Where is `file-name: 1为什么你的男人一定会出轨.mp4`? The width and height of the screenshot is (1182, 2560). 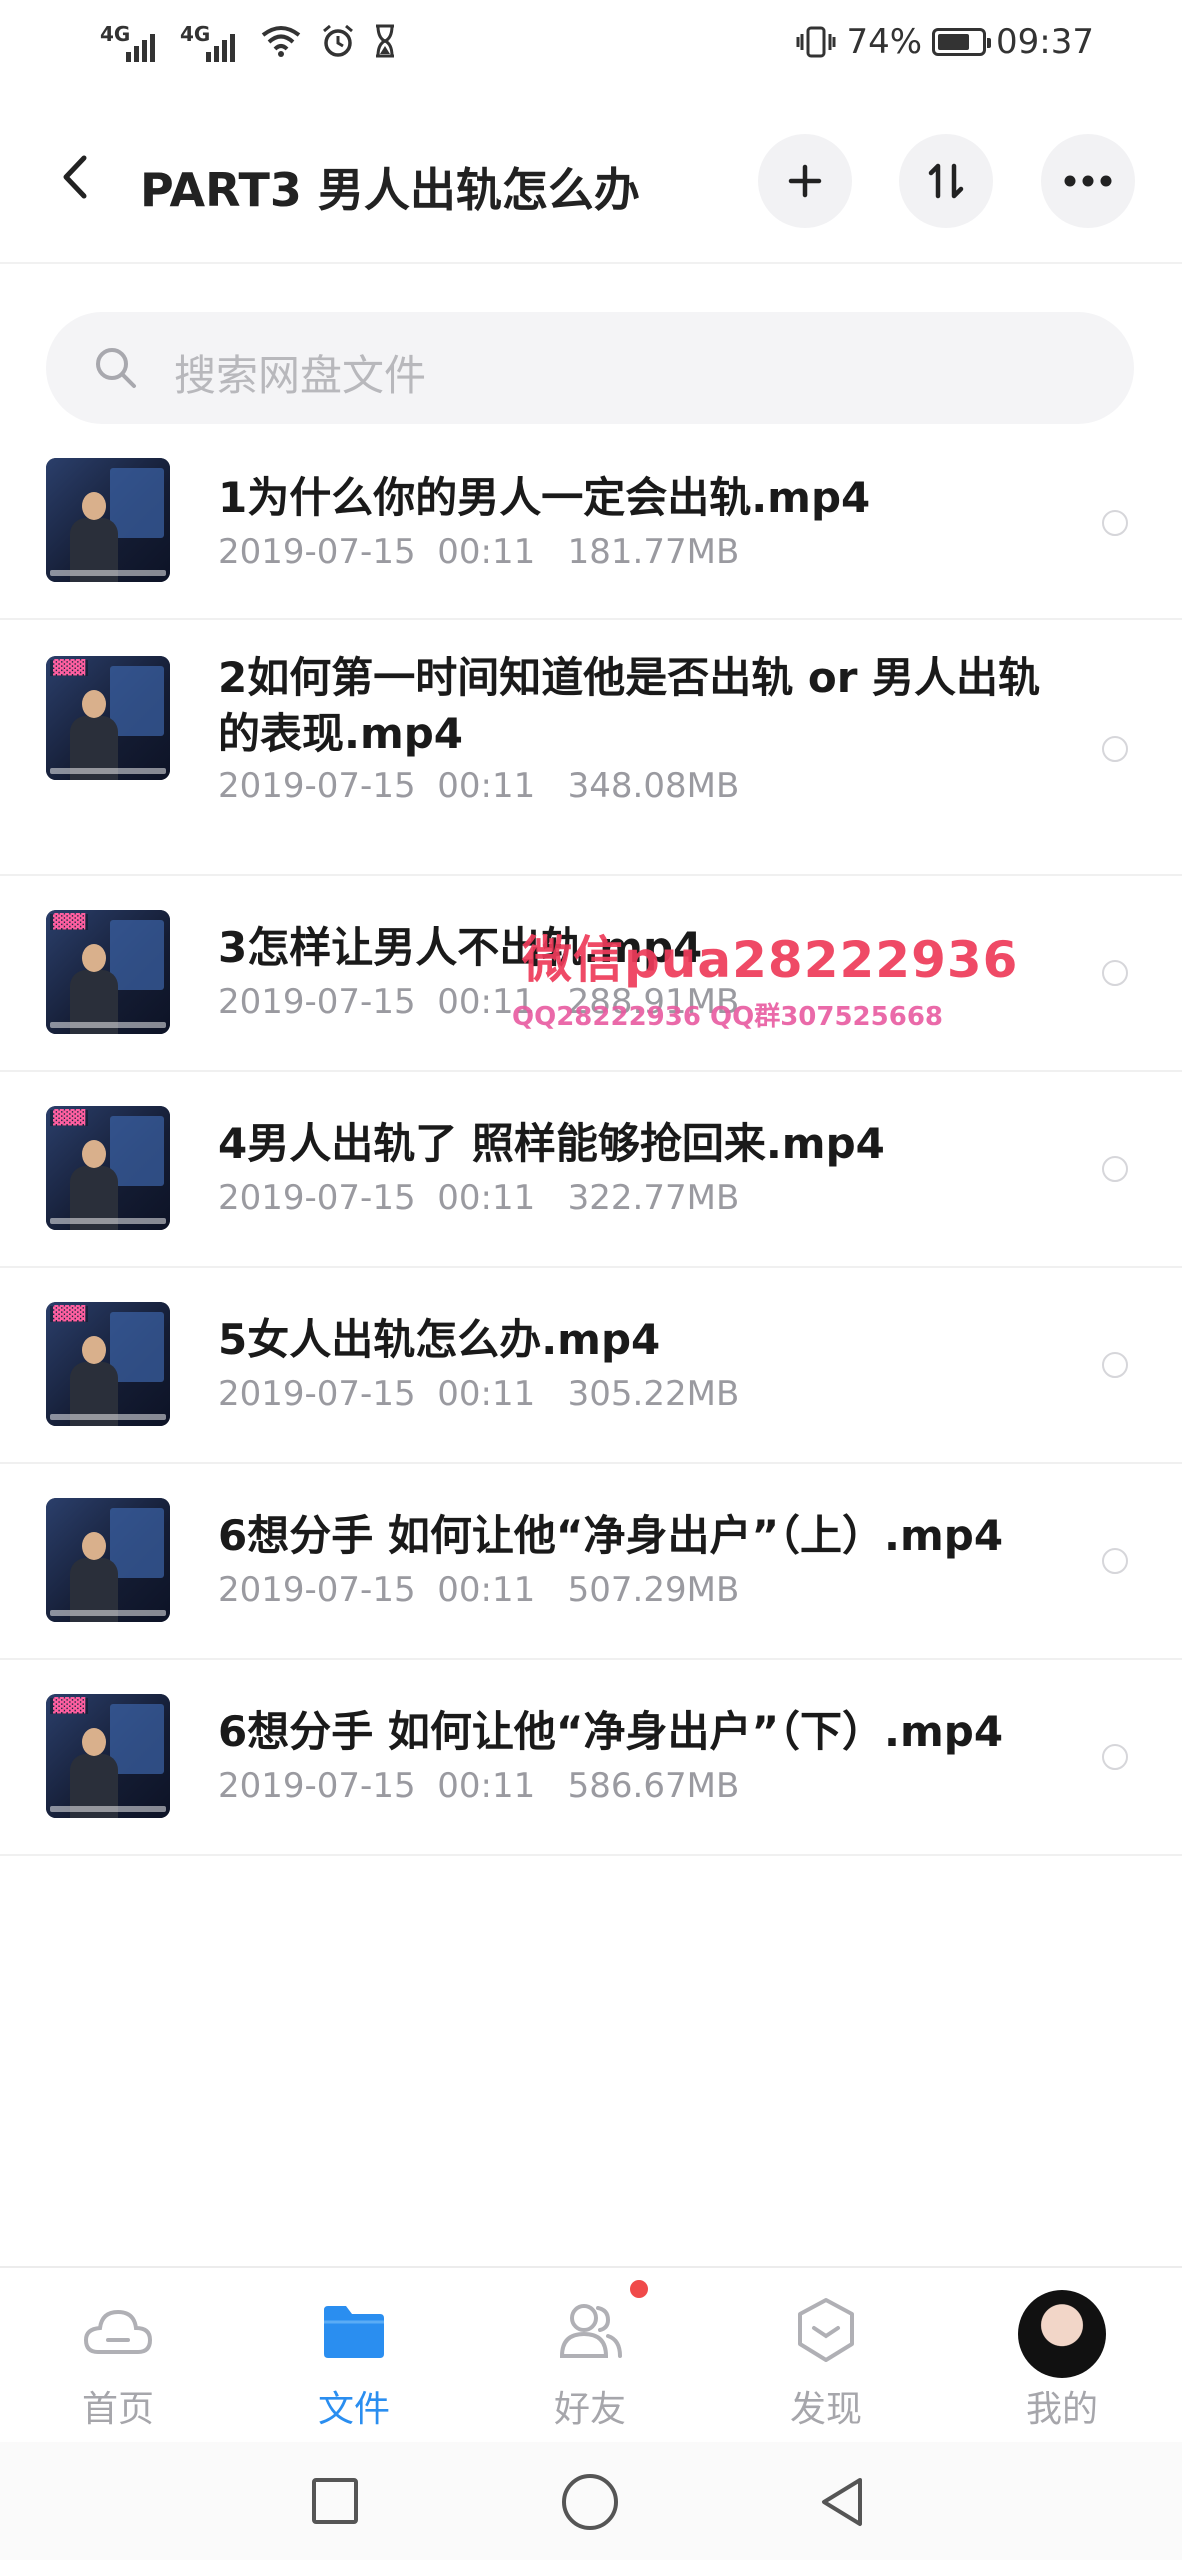 file-name: 1为什么你的男人一定会出轨.mp4 is located at coordinates (544, 497).